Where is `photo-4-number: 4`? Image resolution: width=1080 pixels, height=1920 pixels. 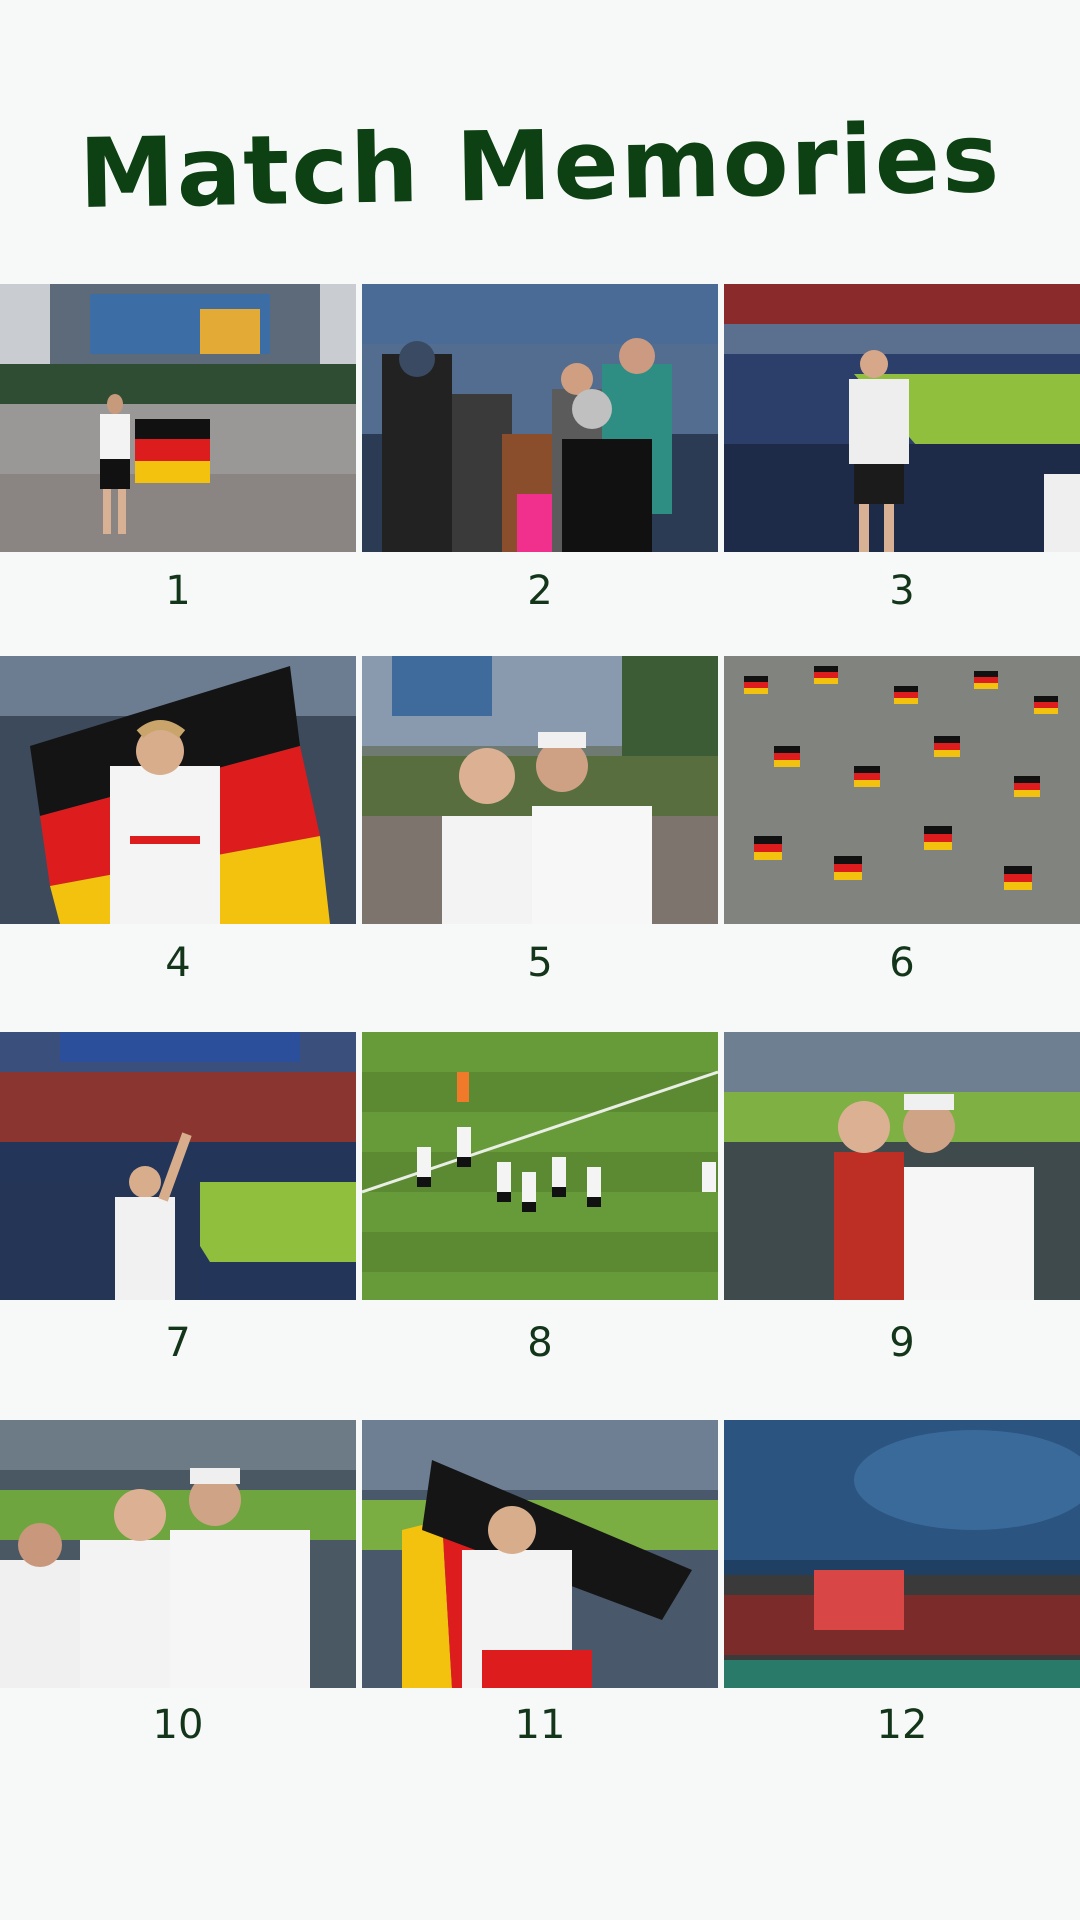 photo-4-number: 4 is located at coordinates (178, 963).